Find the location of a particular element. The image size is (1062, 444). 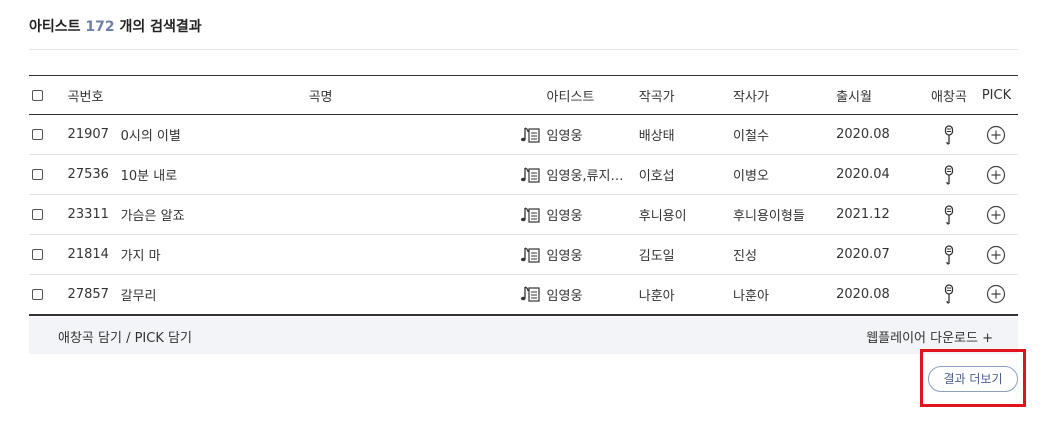

release-date: 2021.12 is located at coordinates (863, 214).